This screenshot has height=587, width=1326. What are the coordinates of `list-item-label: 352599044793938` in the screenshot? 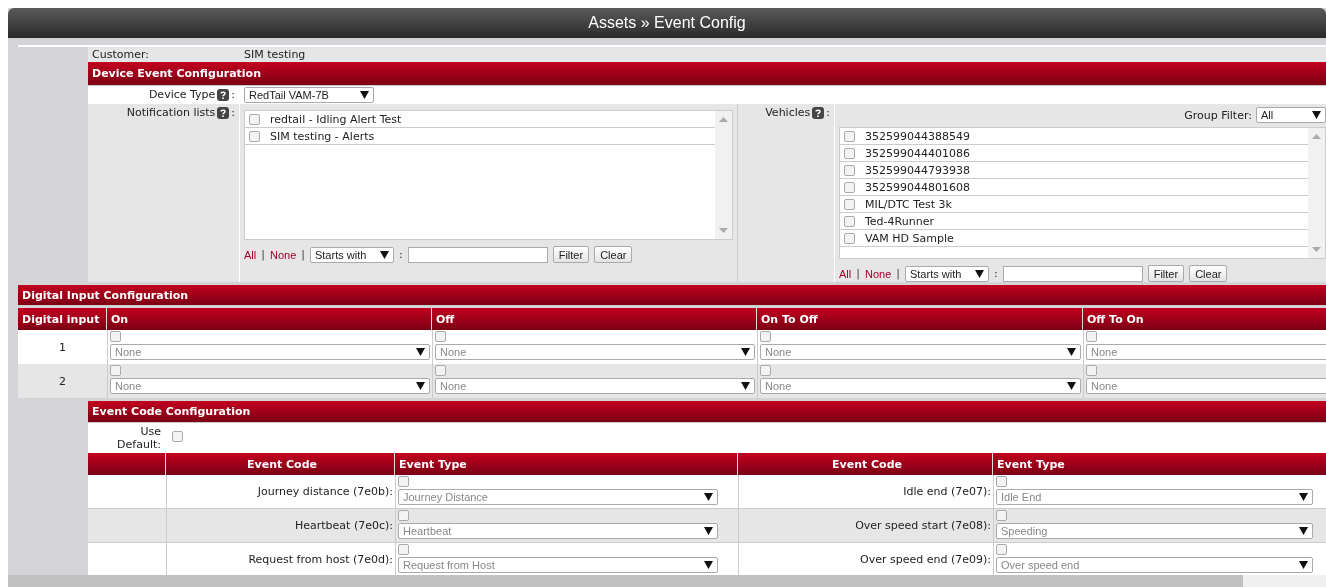 It's located at (917, 170).